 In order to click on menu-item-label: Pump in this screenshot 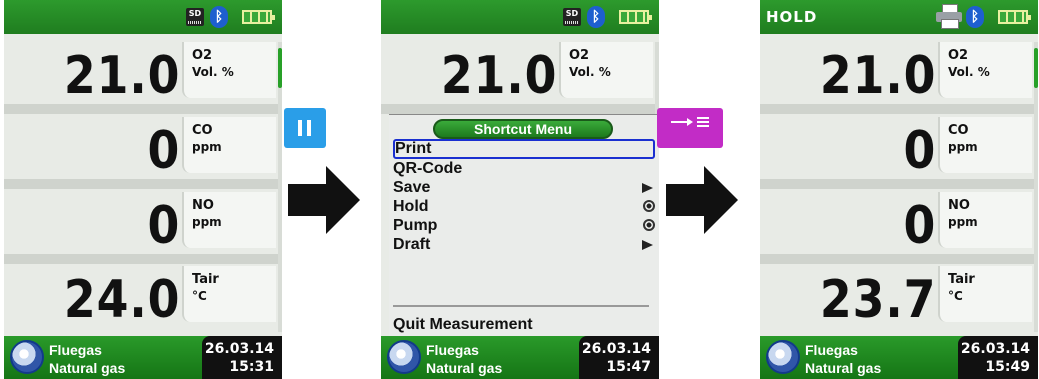, I will do `click(415, 225)`.